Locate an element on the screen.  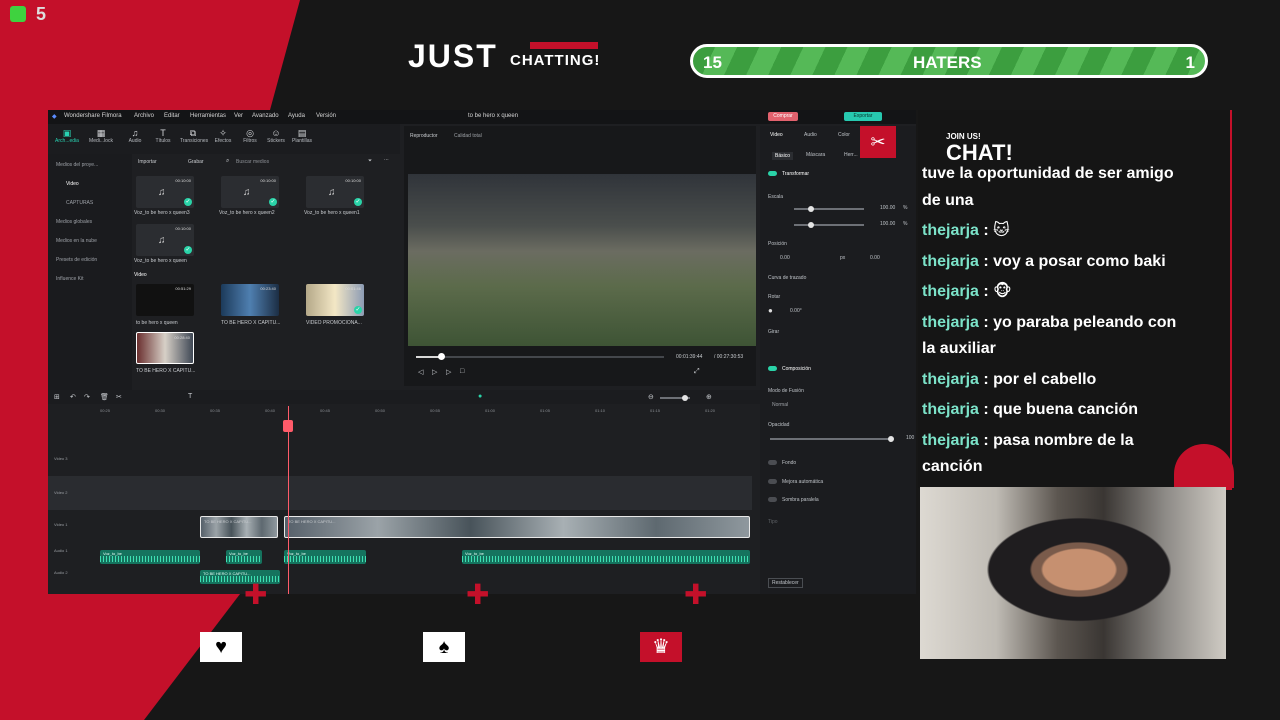
opacity-value: 100 is located at coordinates (910, 438).